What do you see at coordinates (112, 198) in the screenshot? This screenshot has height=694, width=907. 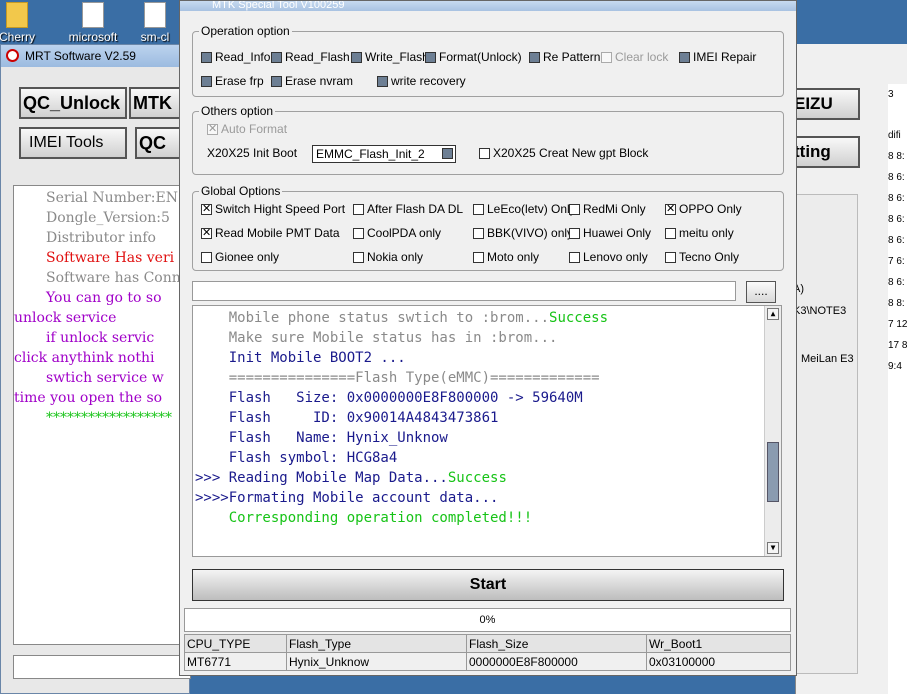 I see `mrt-log-line: Serial Number:EN` at bounding box center [112, 198].